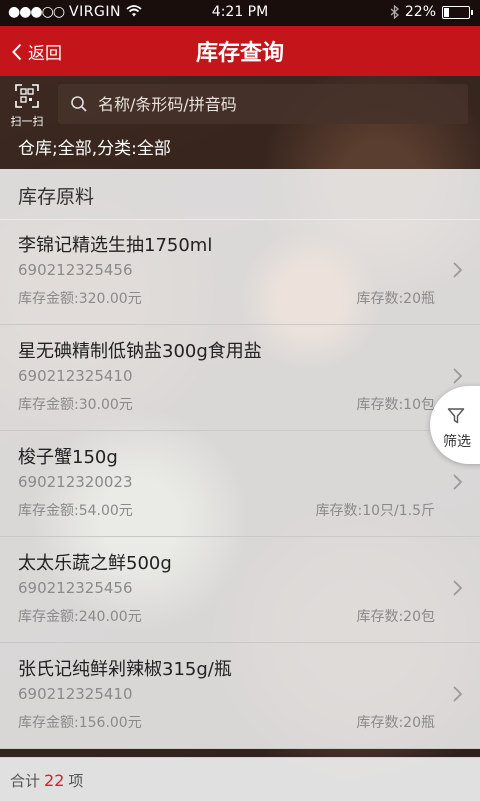 The height and width of the screenshot is (801, 480). I want to click on status-right: 22%, so click(431, 12).